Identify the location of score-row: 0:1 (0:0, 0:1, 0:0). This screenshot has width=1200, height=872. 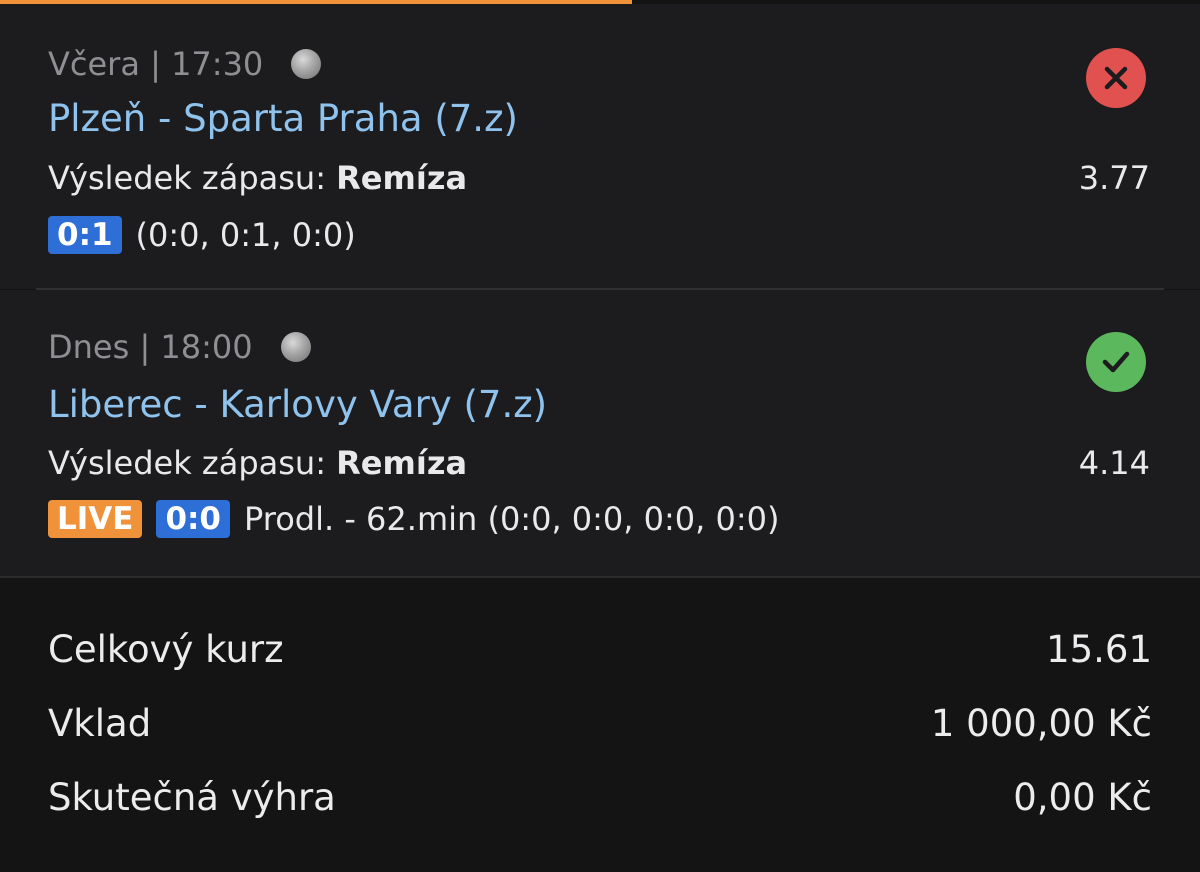
(202, 235).